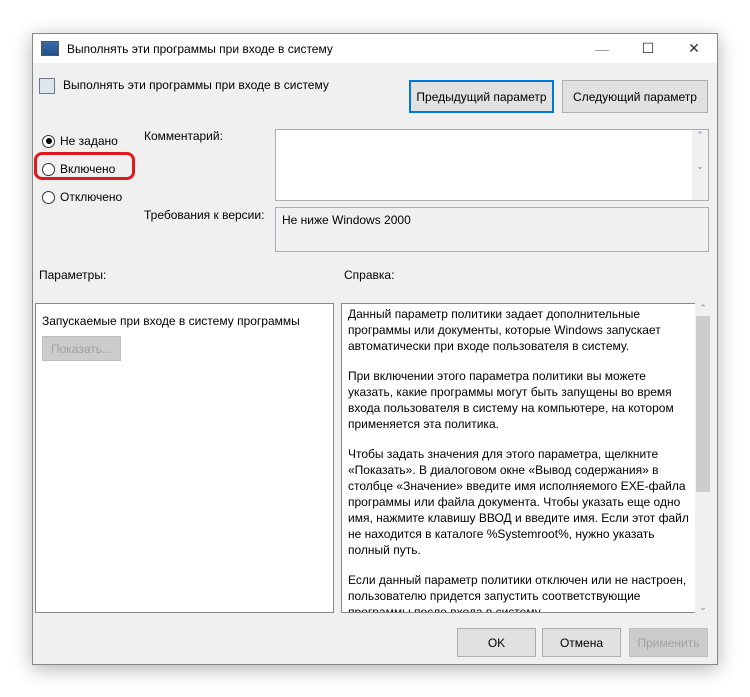  Describe the element at coordinates (89, 141) in the screenshot. I see `radio-label: Не задано` at that location.